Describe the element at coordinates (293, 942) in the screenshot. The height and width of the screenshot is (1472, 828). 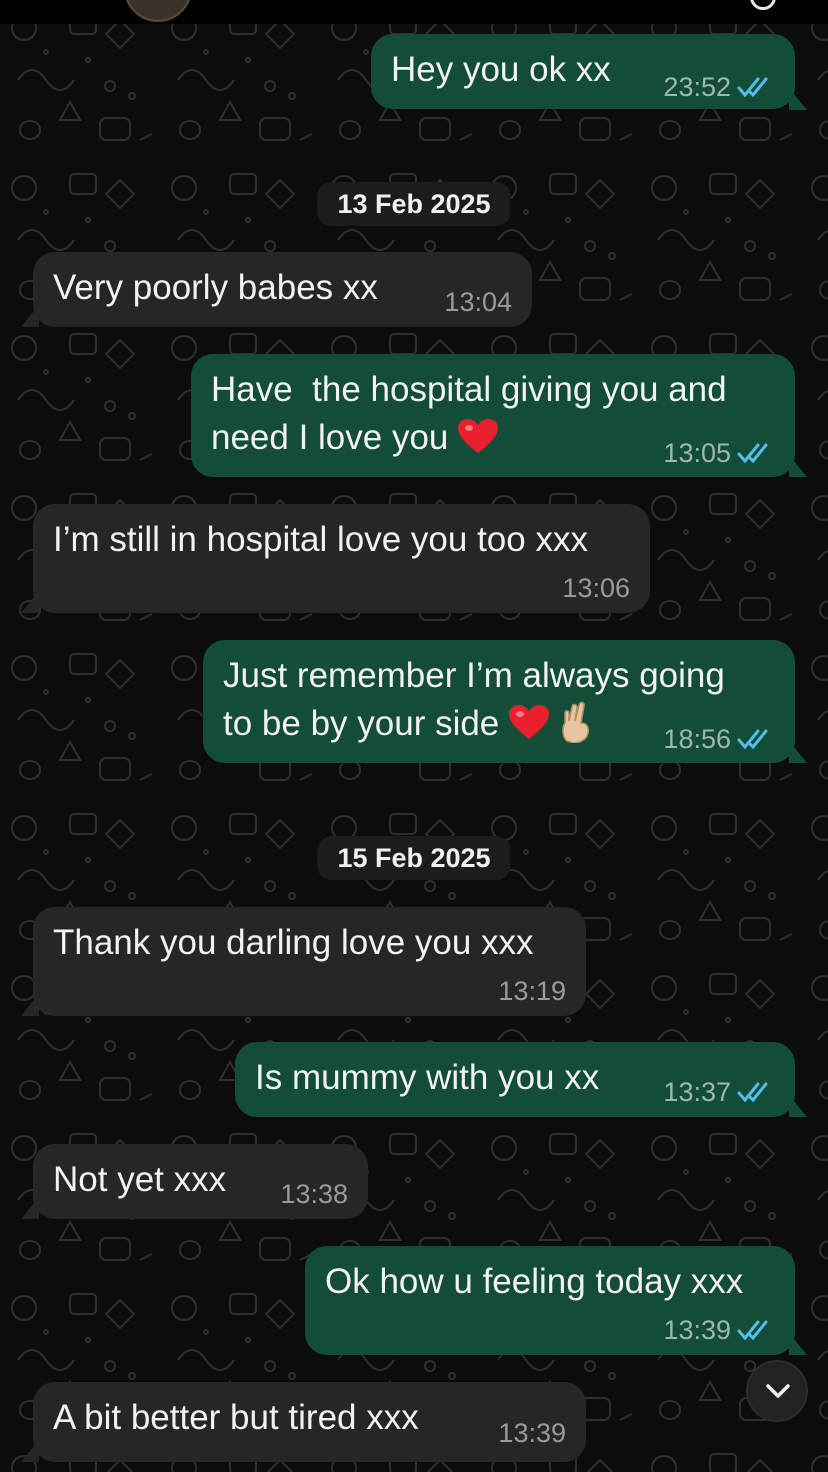
I see `message-text: Thank you darling love you xxx` at that location.